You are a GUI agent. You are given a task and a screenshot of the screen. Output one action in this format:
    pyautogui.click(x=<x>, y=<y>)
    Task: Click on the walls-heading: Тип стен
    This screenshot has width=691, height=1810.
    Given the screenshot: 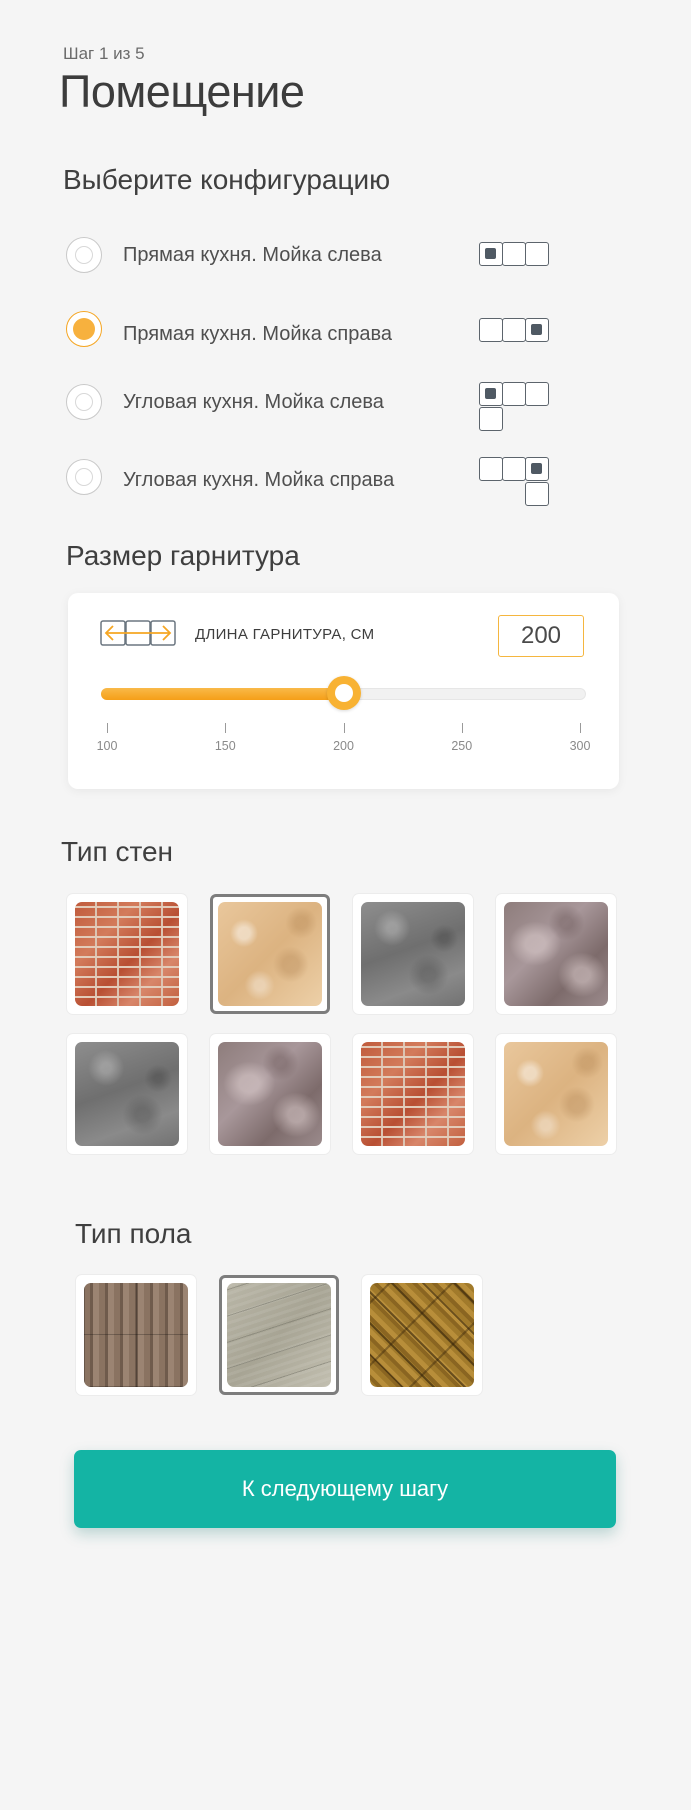 What is the action you would take?
    pyautogui.click(x=117, y=851)
    